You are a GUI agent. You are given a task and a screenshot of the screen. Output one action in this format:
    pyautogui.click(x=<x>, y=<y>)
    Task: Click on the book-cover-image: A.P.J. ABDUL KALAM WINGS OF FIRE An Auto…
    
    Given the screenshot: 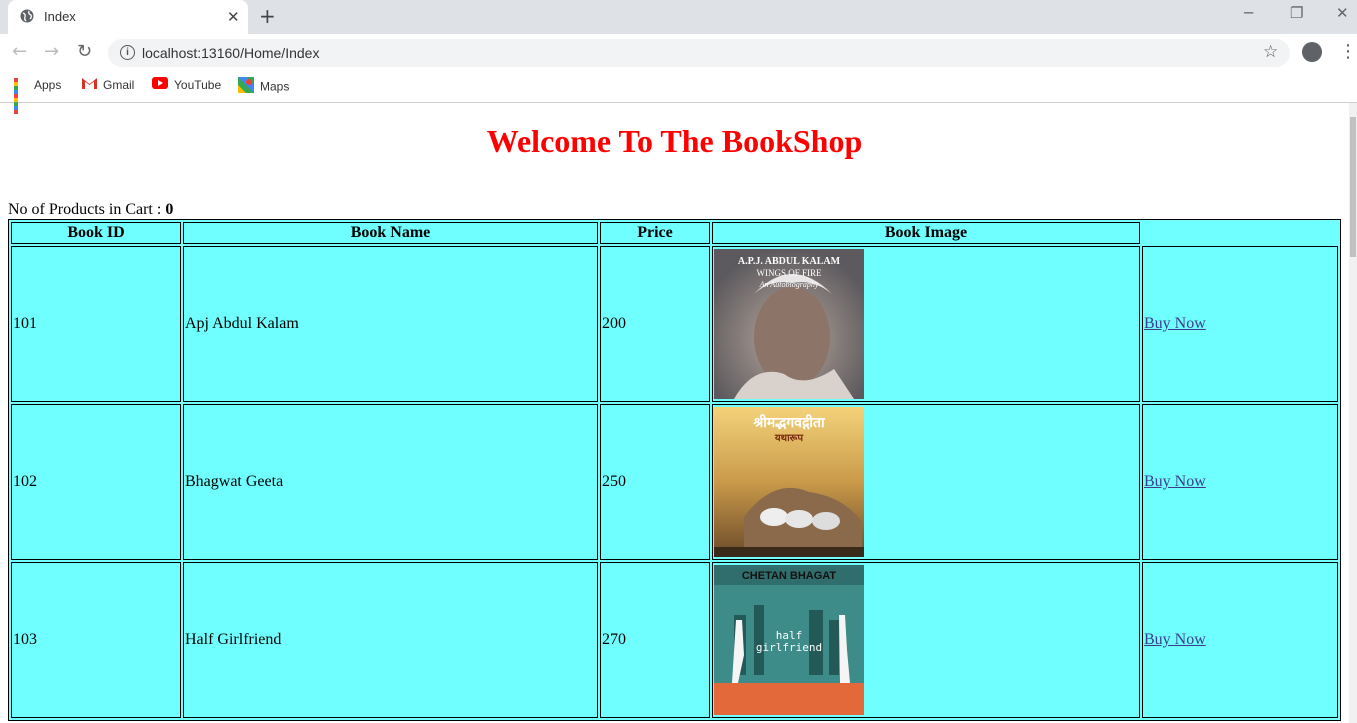 What is the action you would take?
    pyautogui.click(x=789, y=324)
    